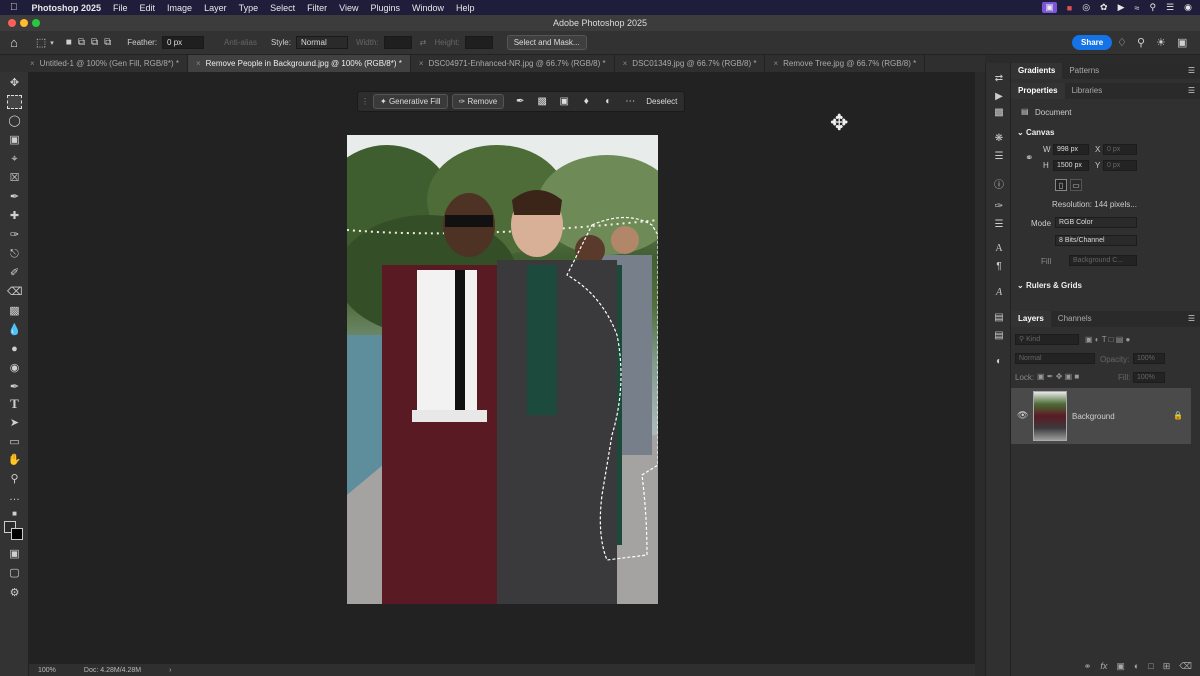  What do you see at coordinates (14, 159) in the screenshot?
I see `crop-tool-icon: ⌖` at bounding box center [14, 159].